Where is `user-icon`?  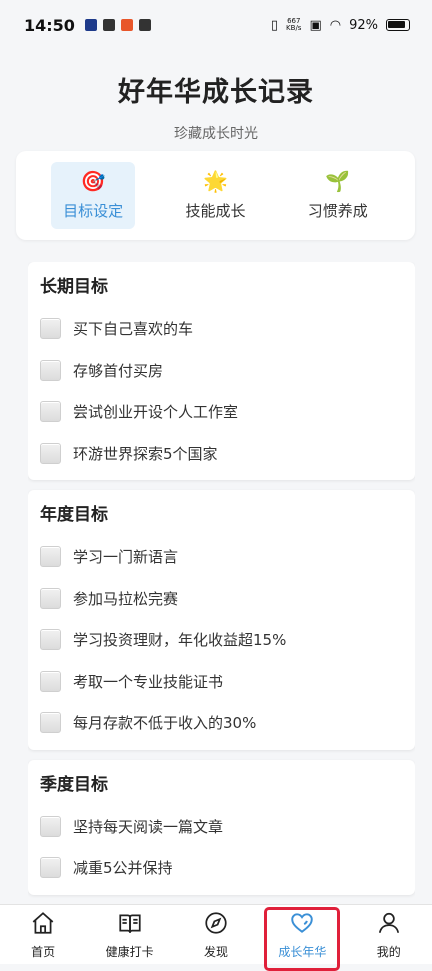
user-icon is located at coordinates (389, 924).